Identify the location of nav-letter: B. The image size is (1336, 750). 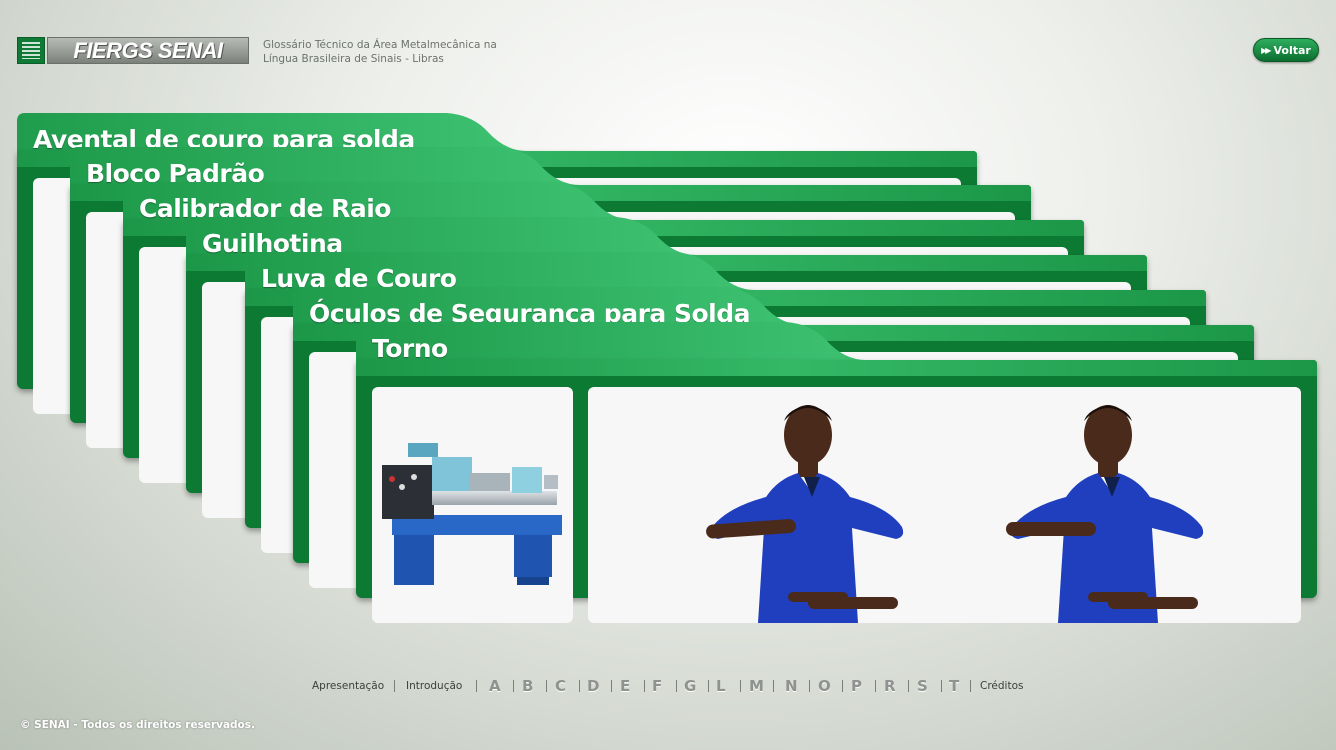
(527, 686).